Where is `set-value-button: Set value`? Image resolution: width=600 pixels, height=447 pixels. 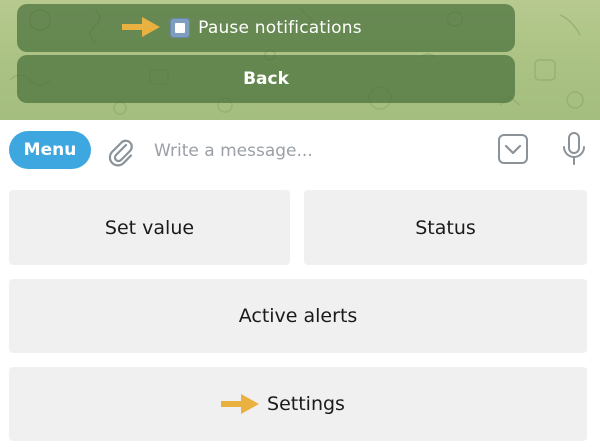
set-value-button: Set value is located at coordinates (149, 227).